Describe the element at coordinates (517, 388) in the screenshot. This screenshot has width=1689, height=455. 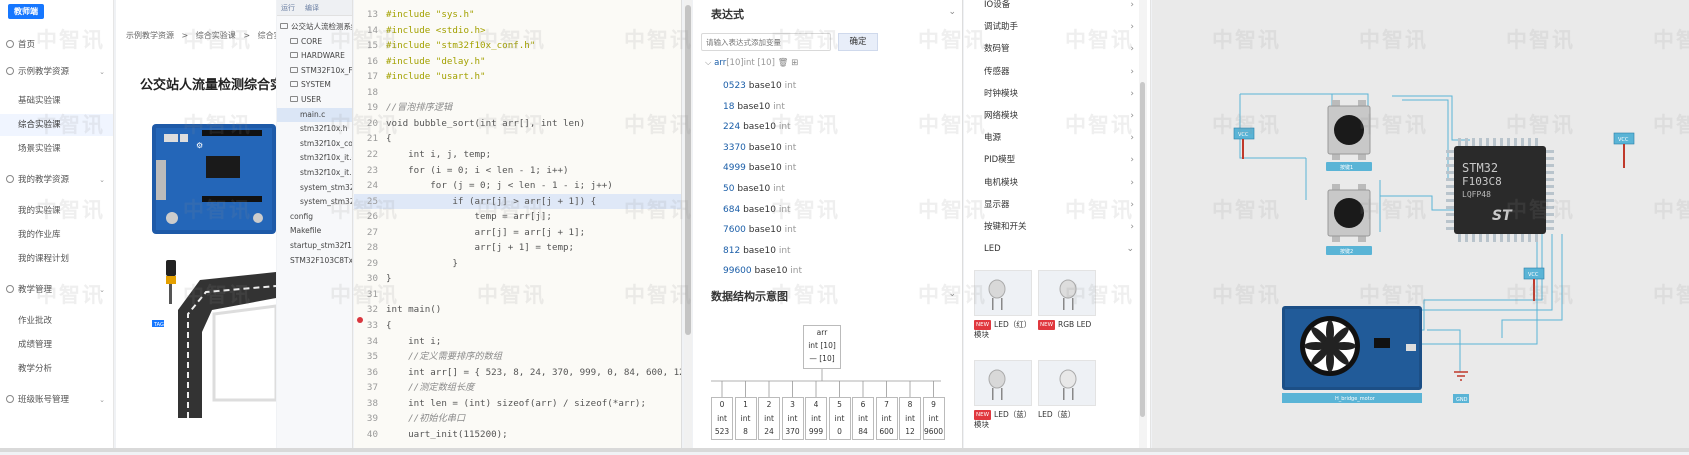
I see `code-line: 37 //测定数组长度` at that location.